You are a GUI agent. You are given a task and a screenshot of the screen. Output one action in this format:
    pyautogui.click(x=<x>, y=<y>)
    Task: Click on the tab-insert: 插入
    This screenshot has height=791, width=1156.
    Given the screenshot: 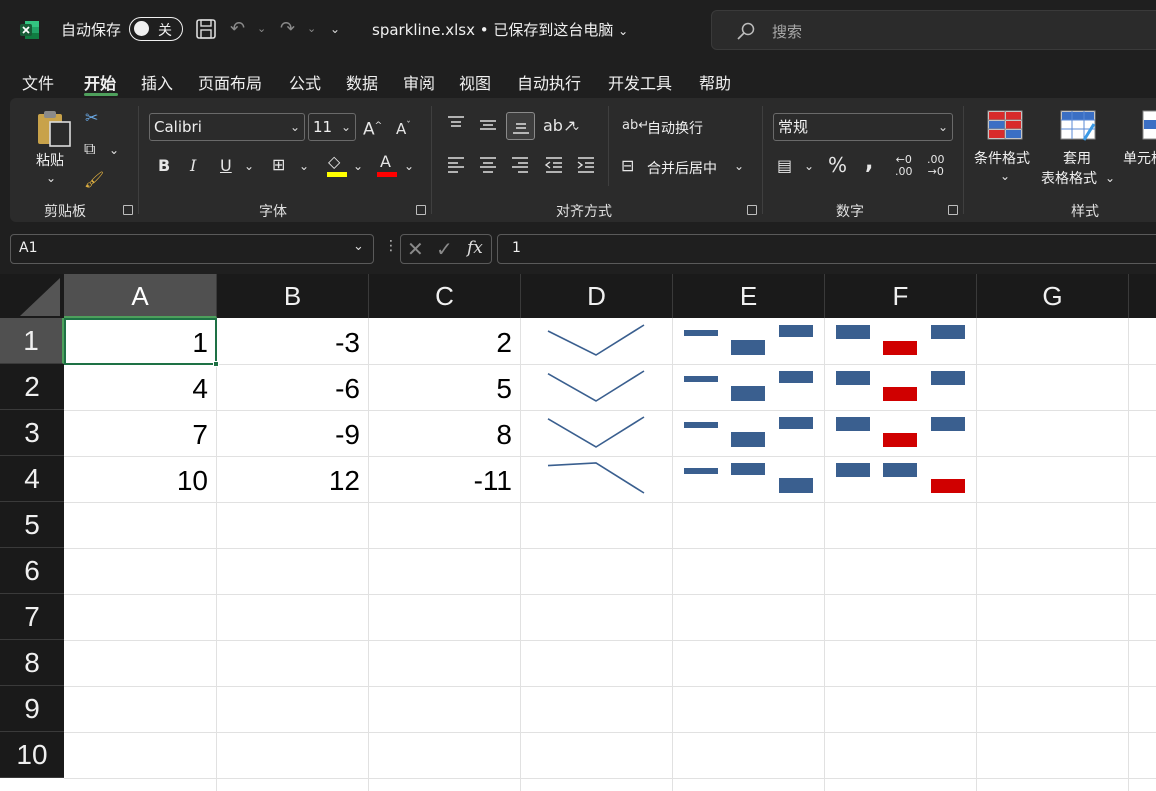 What is the action you would take?
    pyautogui.click(x=157, y=82)
    